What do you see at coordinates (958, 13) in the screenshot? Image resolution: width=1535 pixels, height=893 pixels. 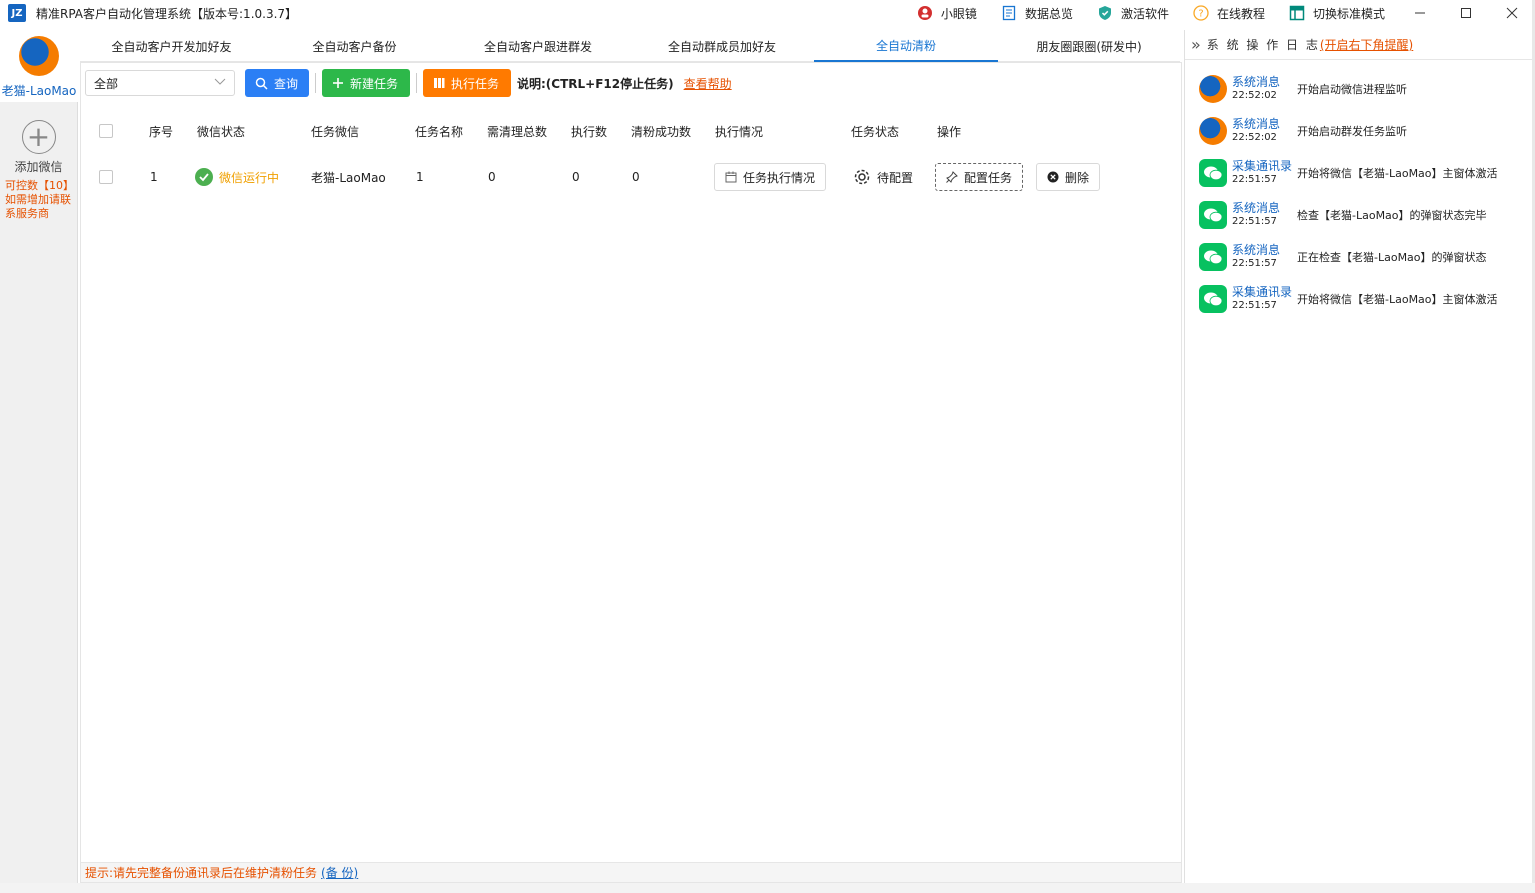 I see `xiaoyanjing-label: 小眼镜` at bounding box center [958, 13].